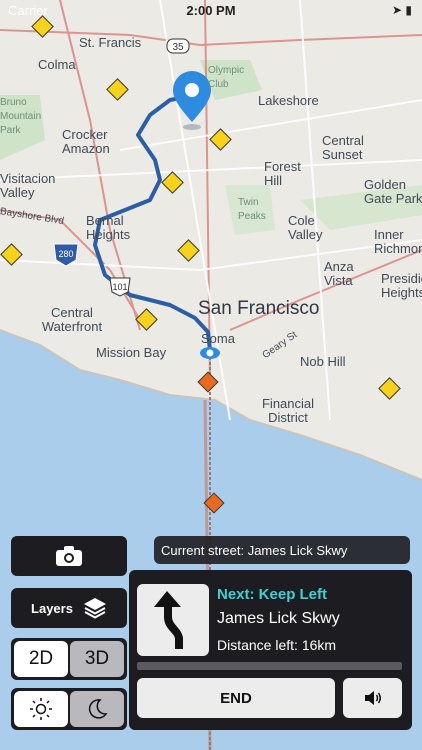  What do you see at coordinates (226, 77) in the screenshot?
I see `map-label-olympic-club: Olympic Club` at bounding box center [226, 77].